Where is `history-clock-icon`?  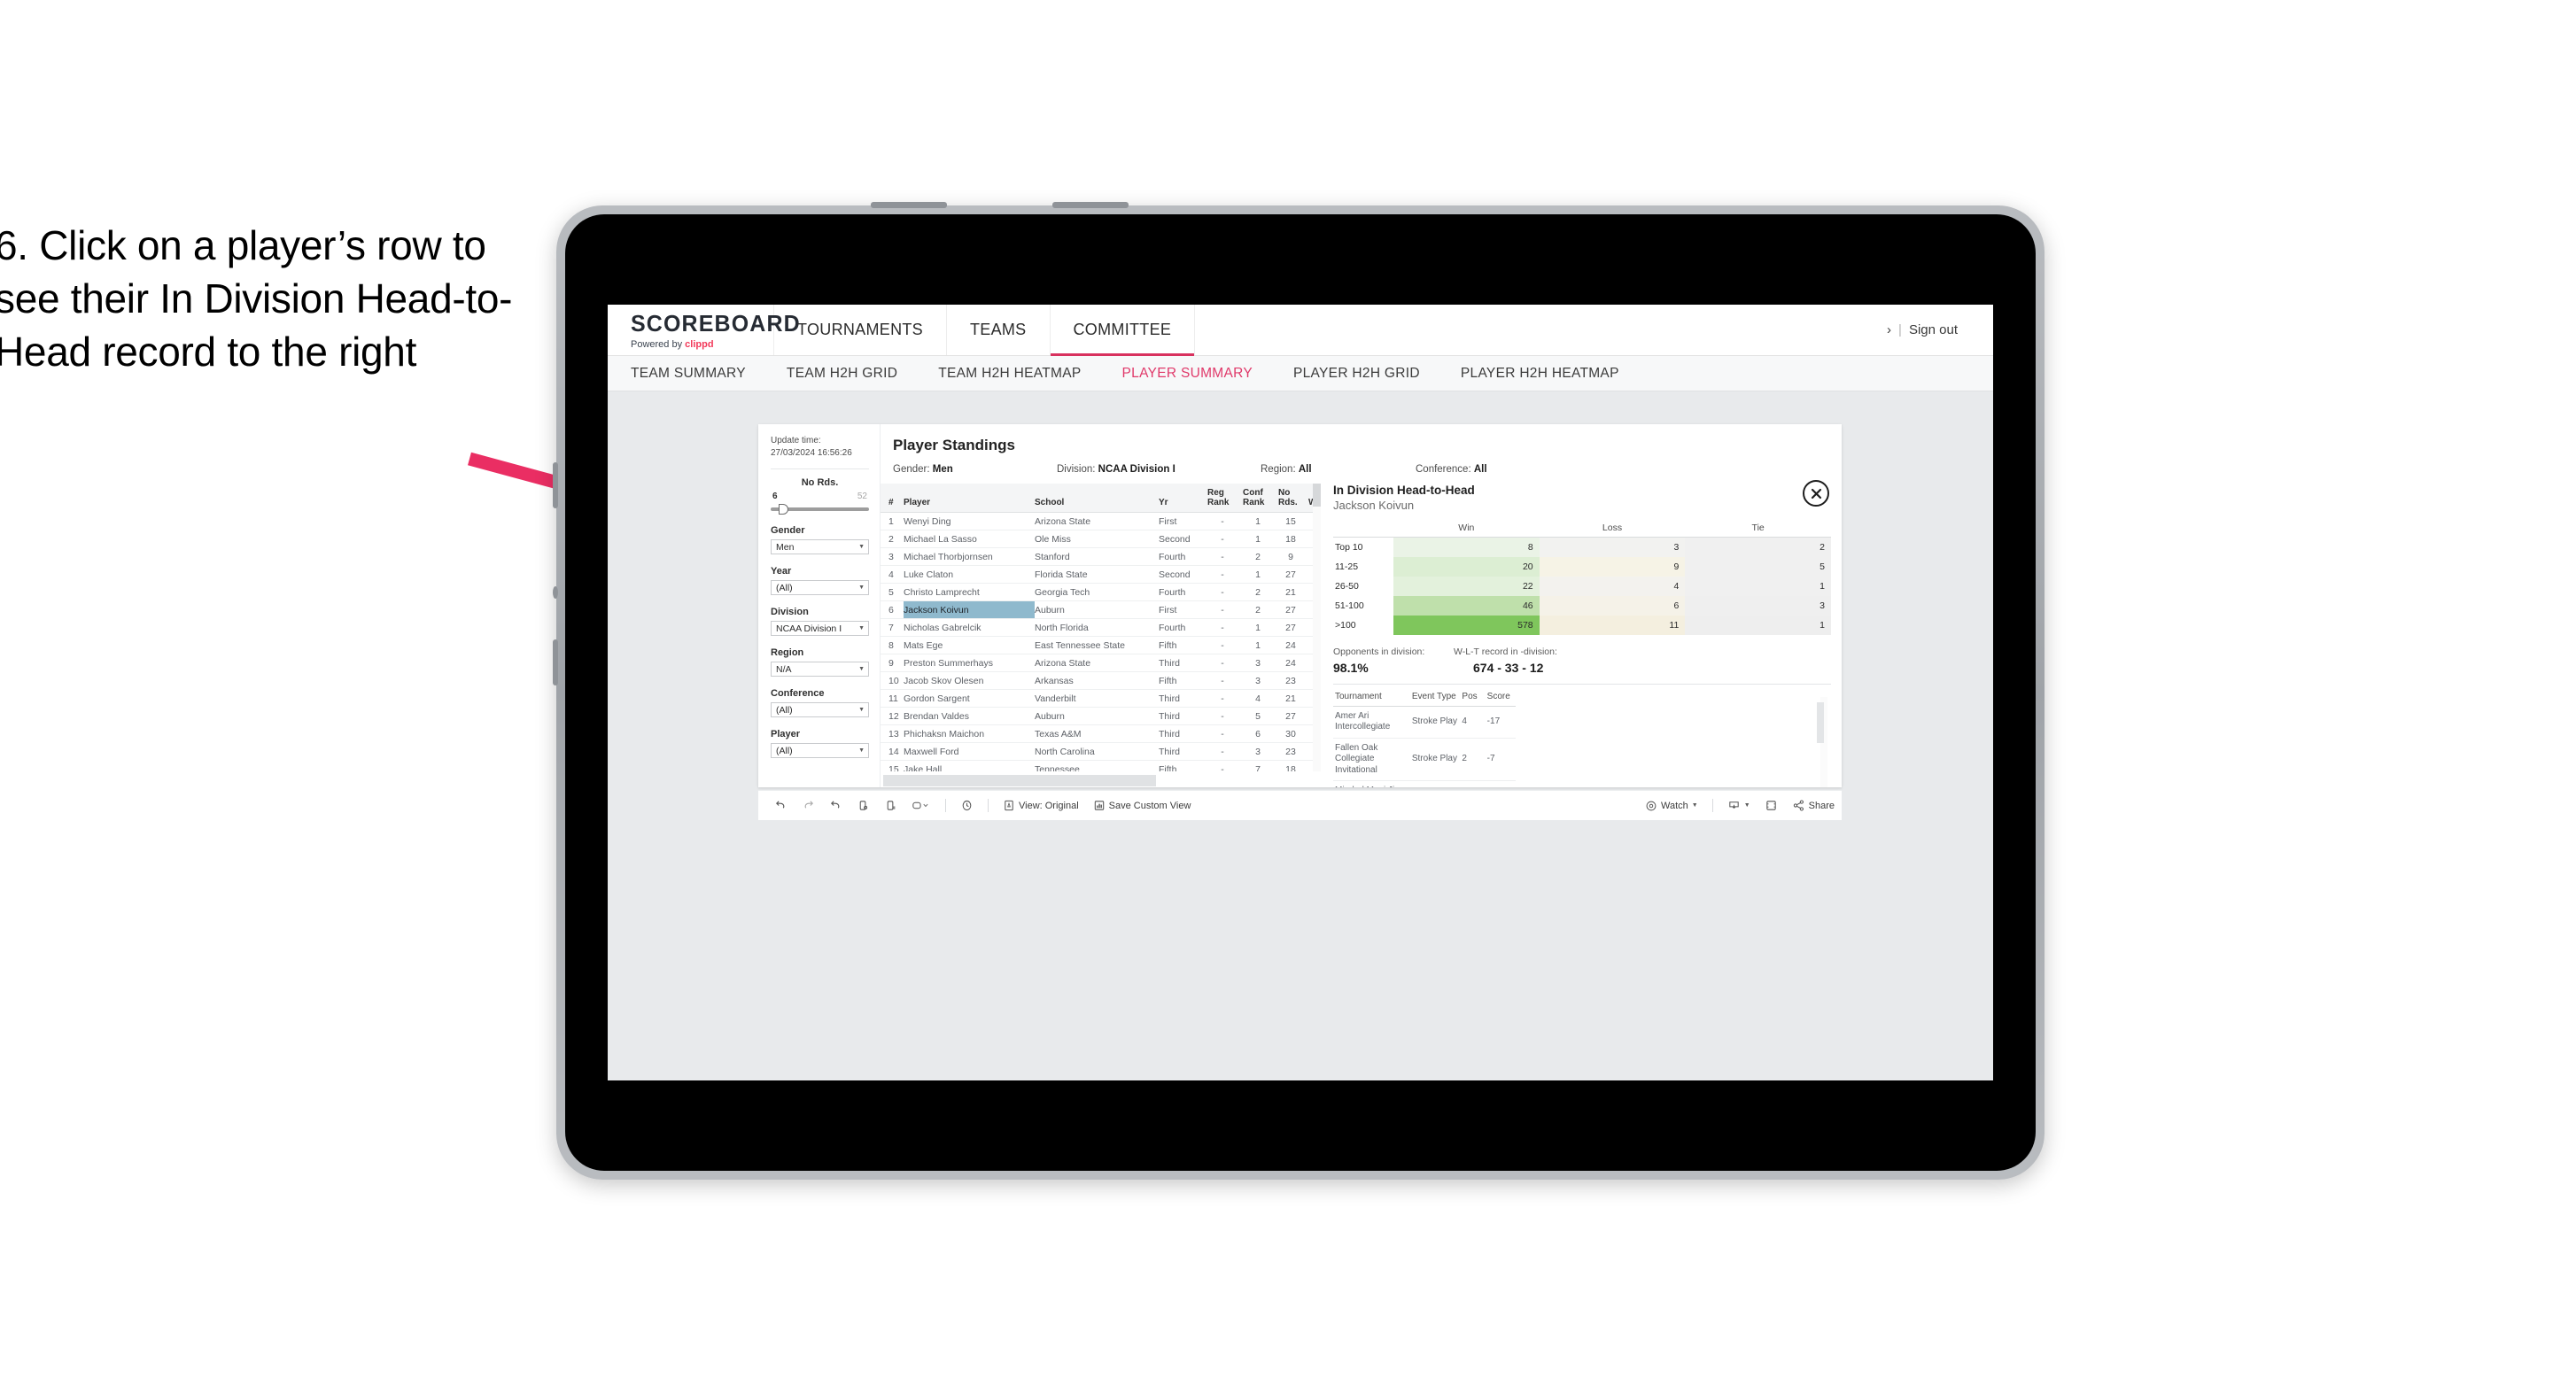
history-clock-icon is located at coordinates (967, 806).